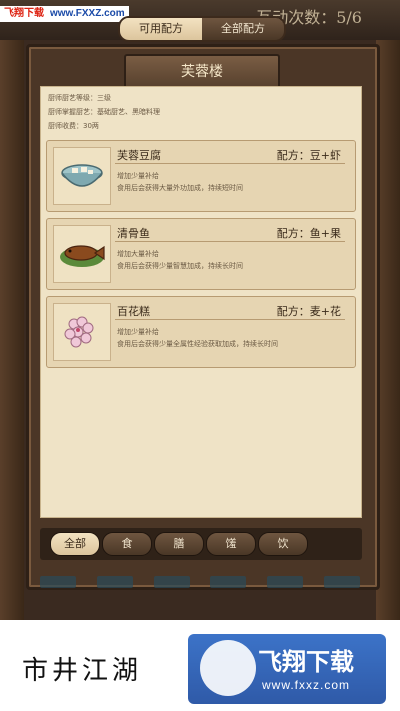 Image resolution: width=400 pixels, height=711 pixels. I want to click on dish-effect-1: 增加大量补给, so click(138, 254).